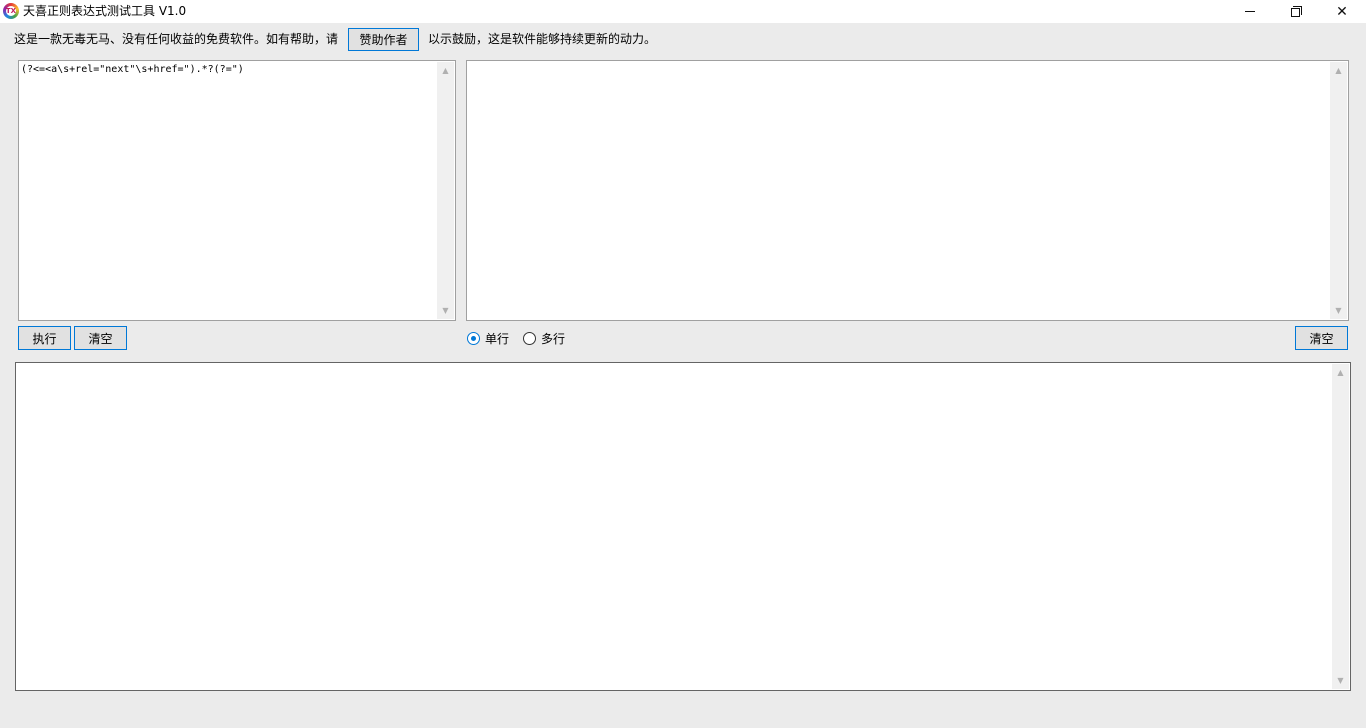 Image resolution: width=1366 pixels, height=728 pixels. I want to click on result-scrollbar: ▲ ▼, so click(1340, 526).